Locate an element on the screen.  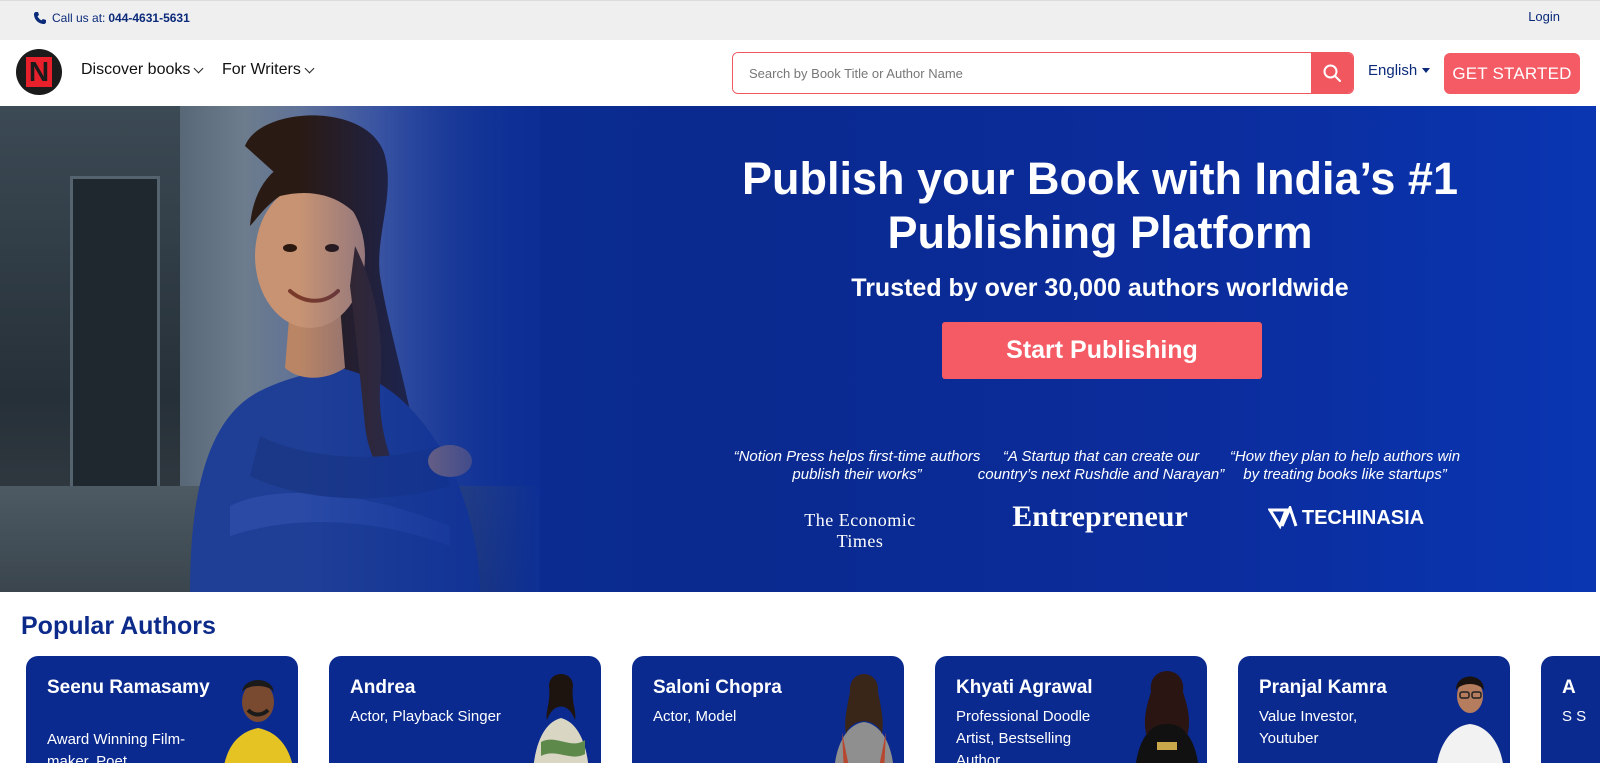
search-bar is located at coordinates (1043, 73).